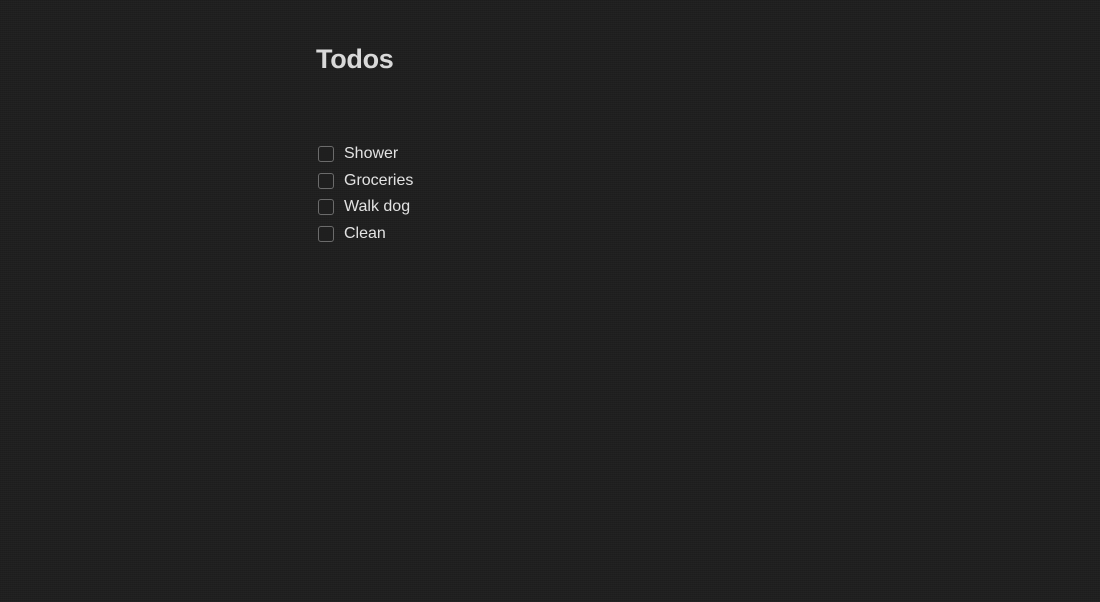 The height and width of the screenshot is (602, 1100). I want to click on page-title: Todos, so click(355, 59).